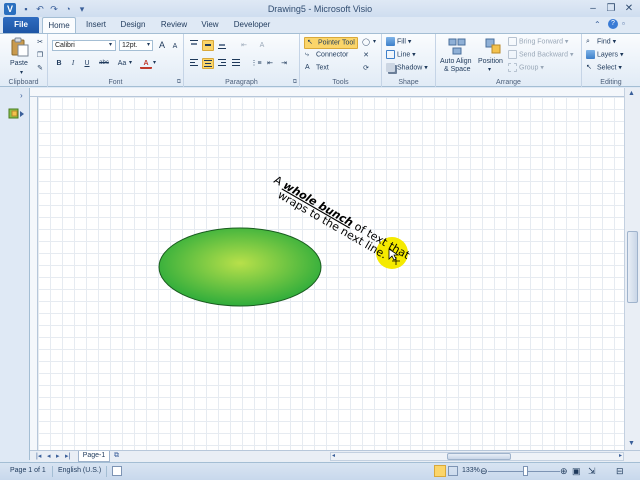  What do you see at coordinates (79, 471) in the screenshot?
I see `language-status: English (U.S.)` at bounding box center [79, 471].